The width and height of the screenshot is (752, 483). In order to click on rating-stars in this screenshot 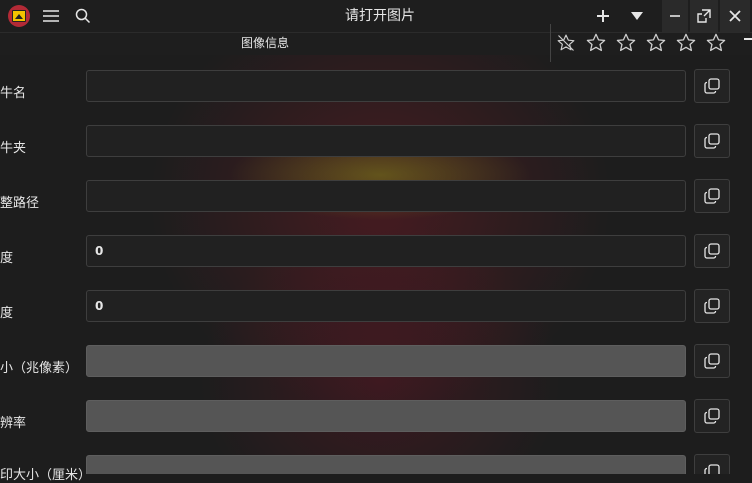, I will do `click(651, 43)`.